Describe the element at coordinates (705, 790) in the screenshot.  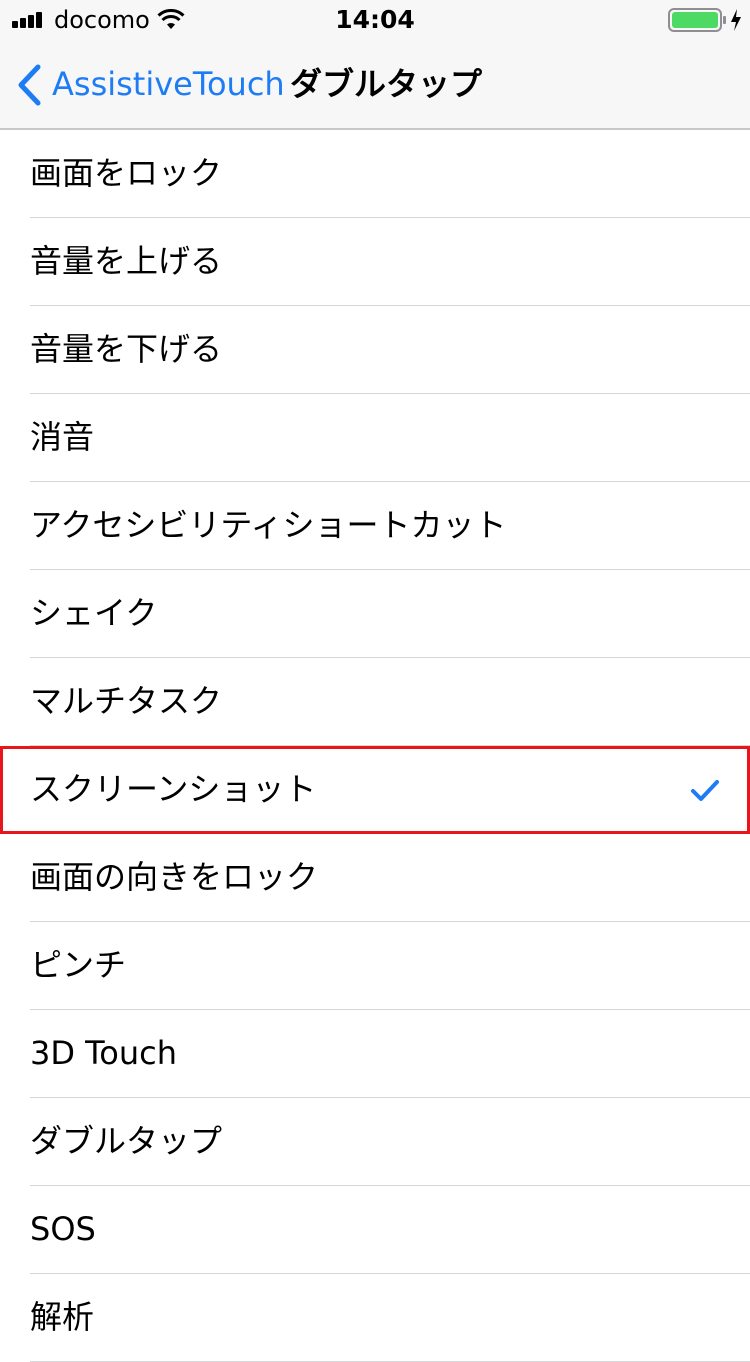
I see `checkmark-icon` at that location.